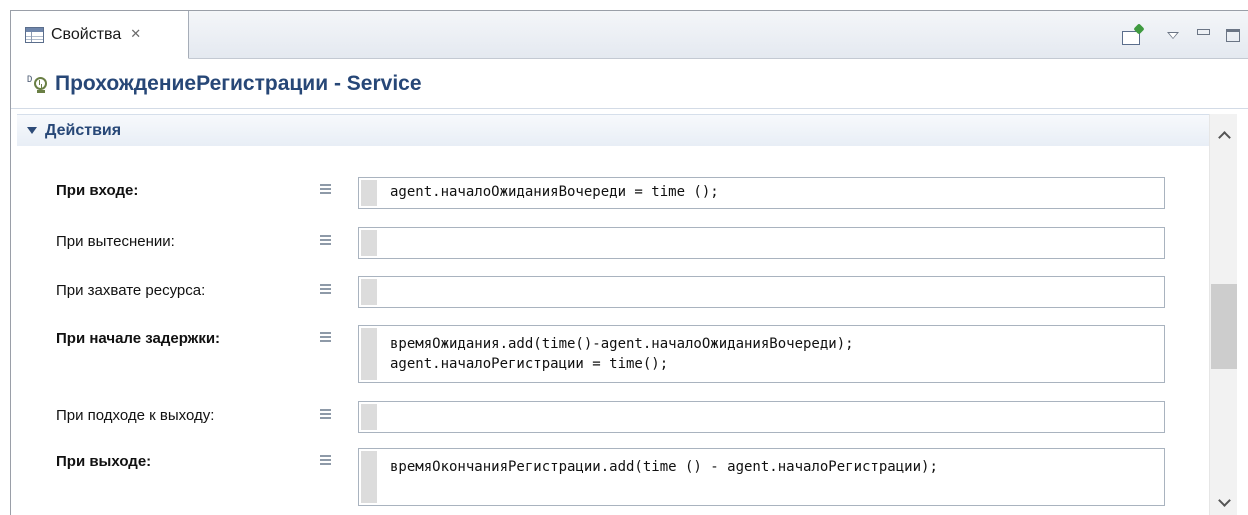  I want to click on on-preempt-label: При вытеснении:, so click(115, 241).